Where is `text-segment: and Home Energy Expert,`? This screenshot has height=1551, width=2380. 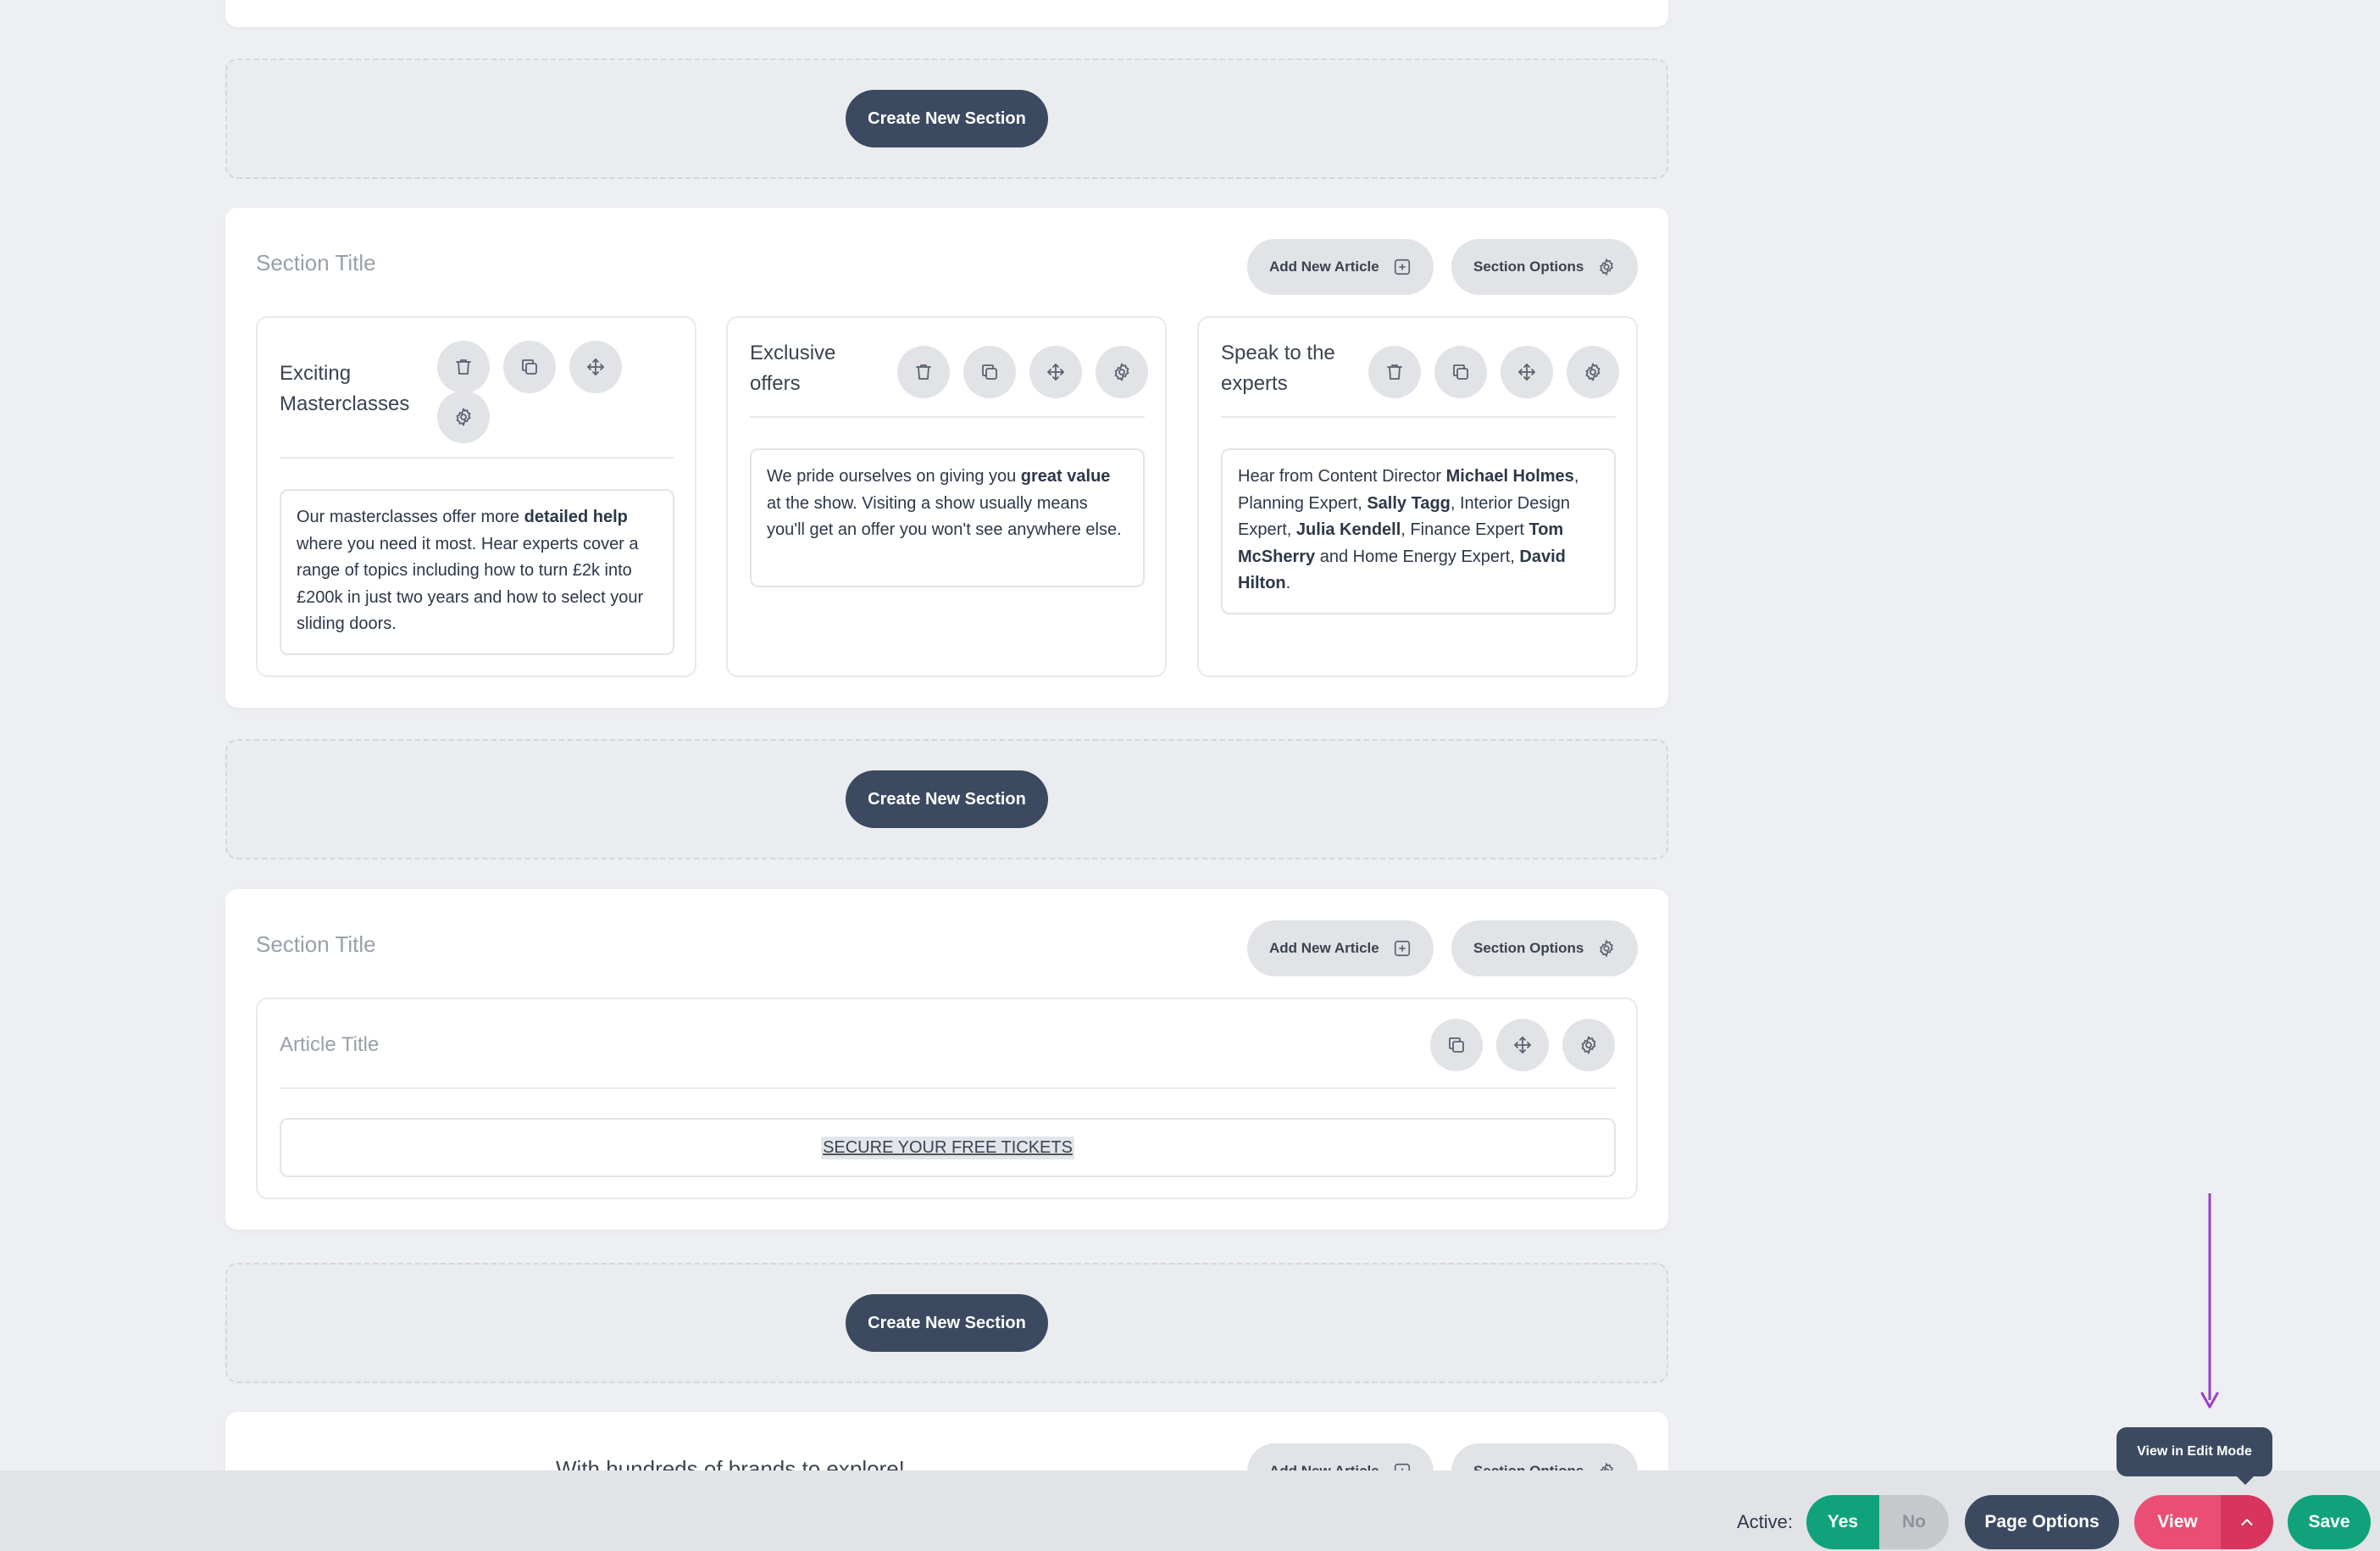
text-segment: and Home Energy Expert, is located at coordinates (1417, 556).